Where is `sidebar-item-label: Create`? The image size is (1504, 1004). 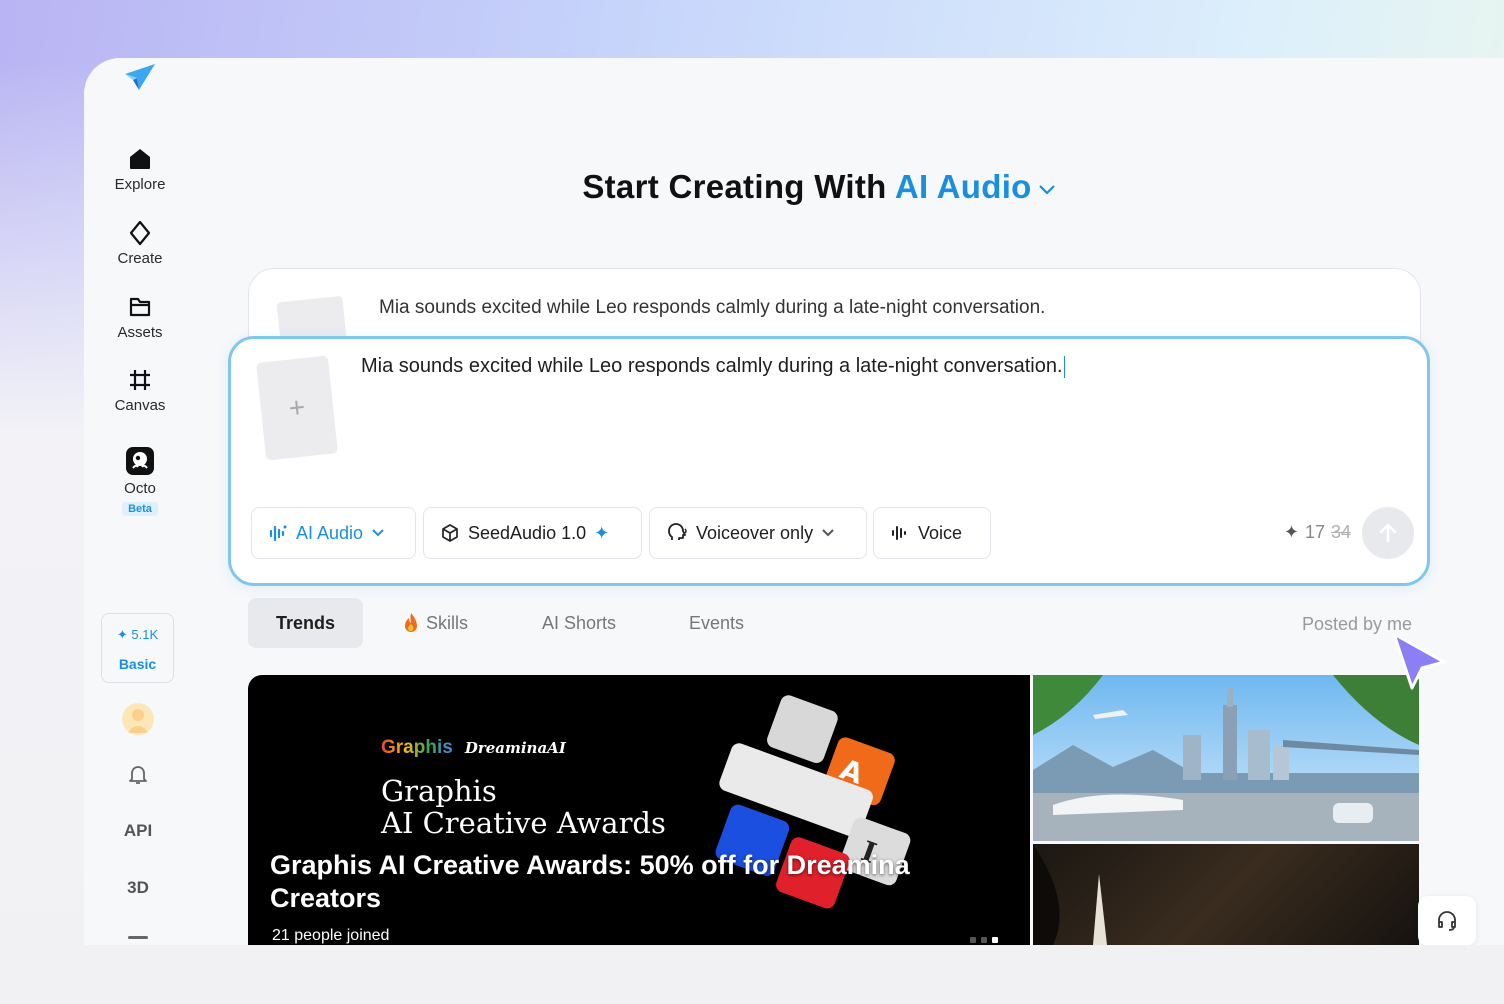
sidebar-item-label: Create is located at coordinates (140, 258).